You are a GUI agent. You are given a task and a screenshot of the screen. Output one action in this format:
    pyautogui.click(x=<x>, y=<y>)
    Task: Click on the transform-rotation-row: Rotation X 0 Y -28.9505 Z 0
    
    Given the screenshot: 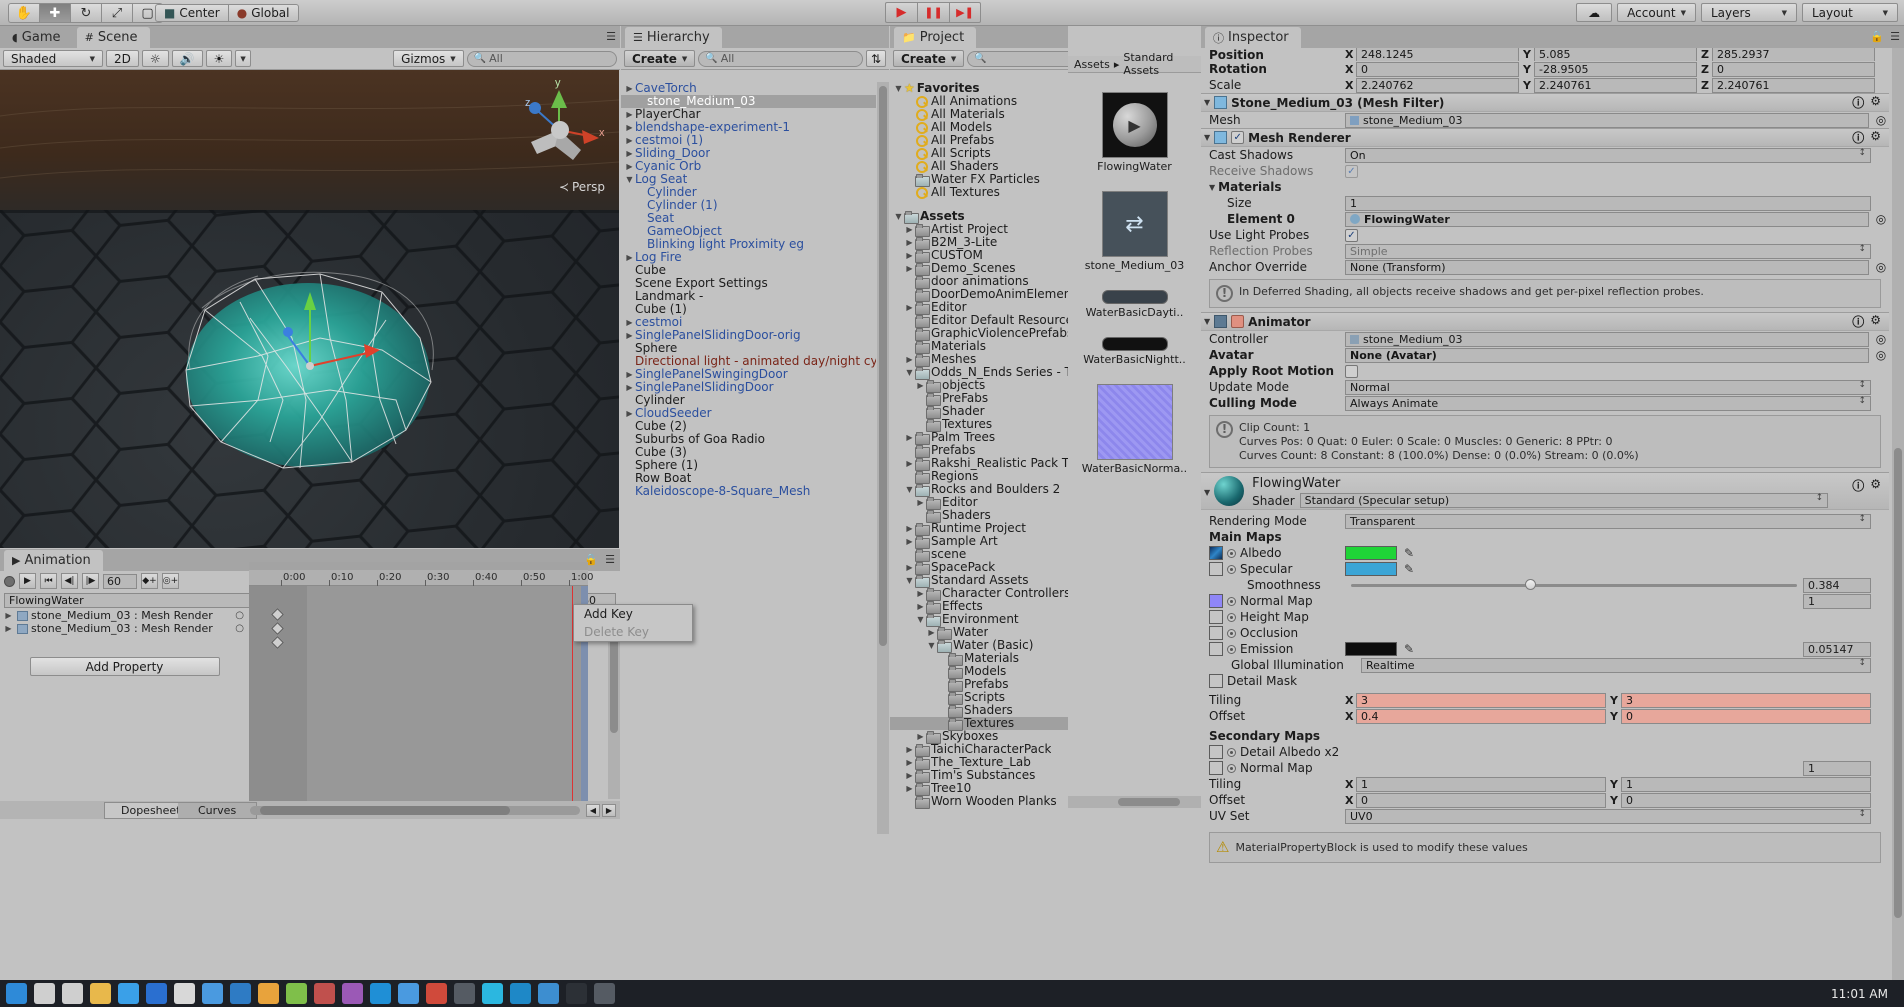 What is the action you would take?
    pyautogui.click(x=1545, y=69)
    